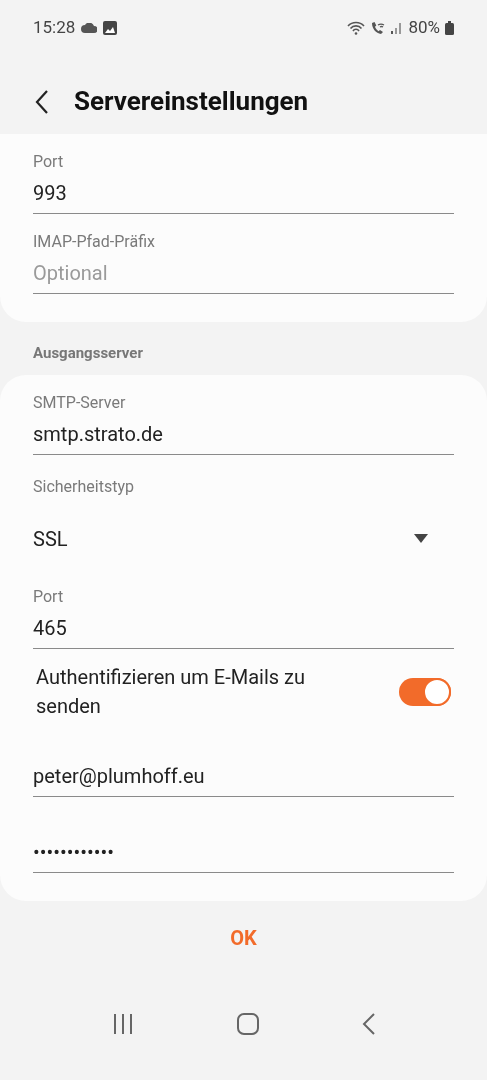  What do you see at coordinates (84, 486) in the screenshot?
I see `field-label: Sicherheitstyp` at bounding box center [84, 486].